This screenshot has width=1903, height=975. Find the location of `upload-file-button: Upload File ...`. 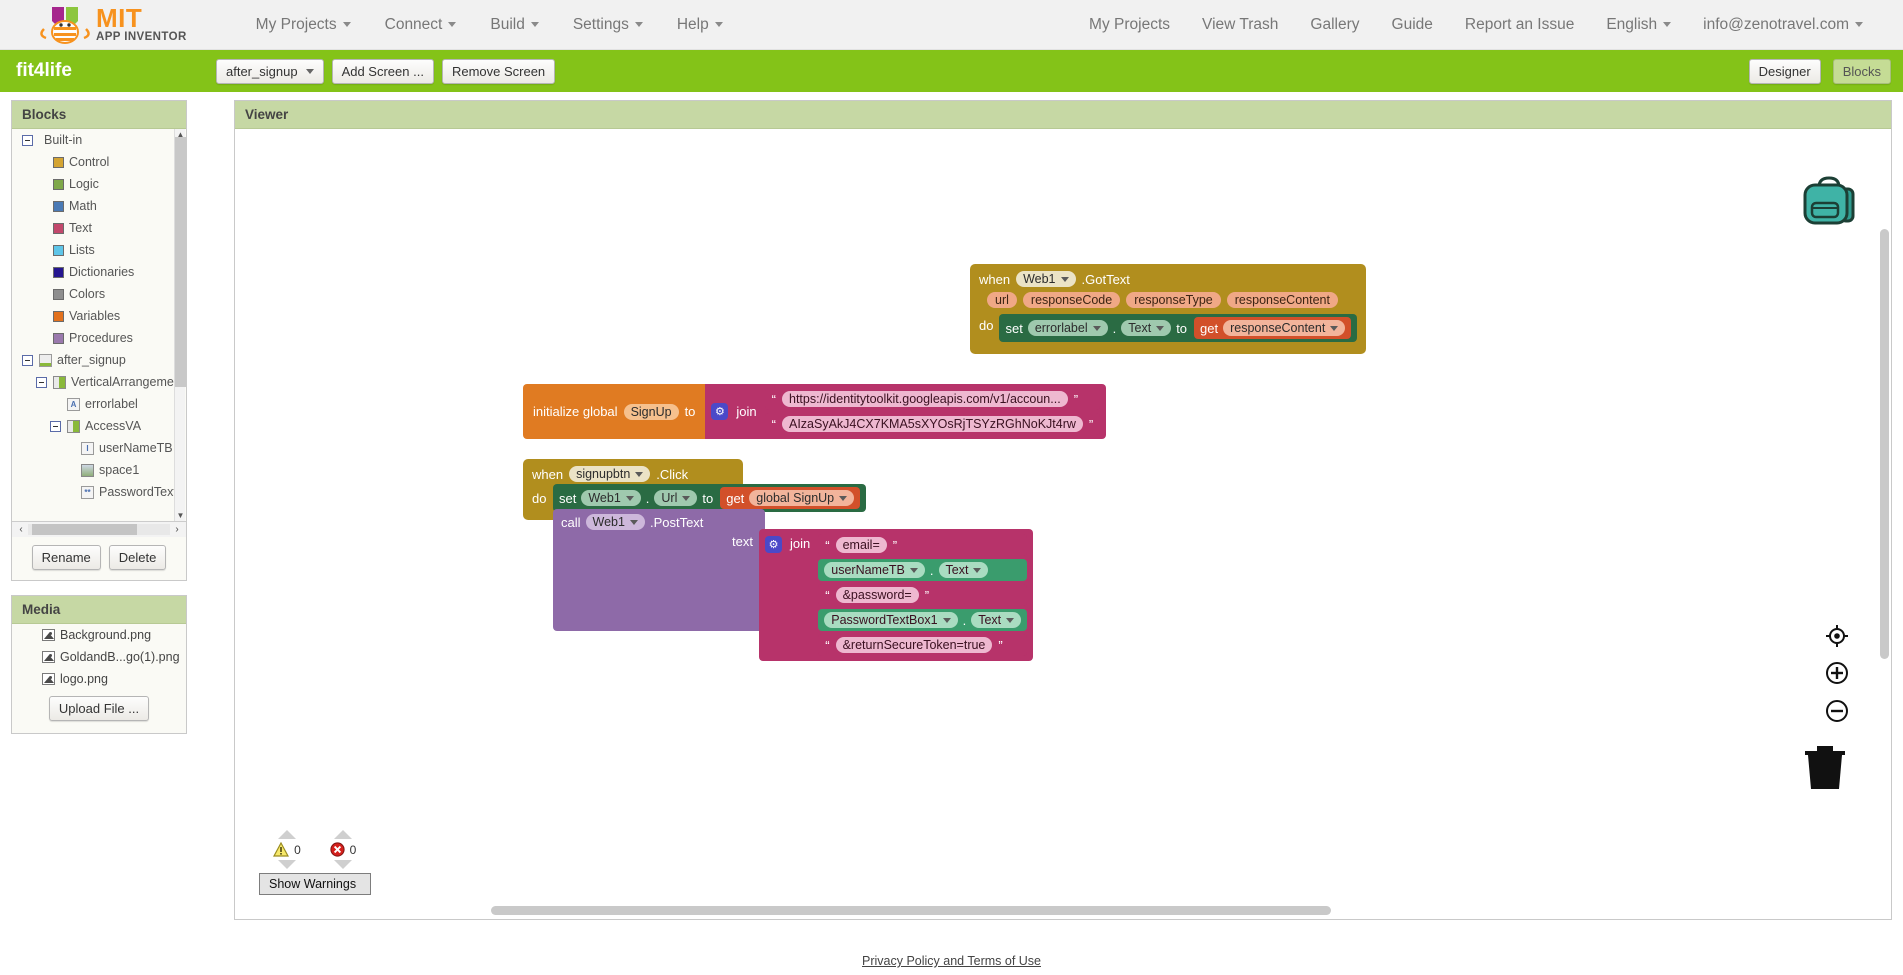

upload-file-button: Upload File ... is located at coordinates (99, 708).